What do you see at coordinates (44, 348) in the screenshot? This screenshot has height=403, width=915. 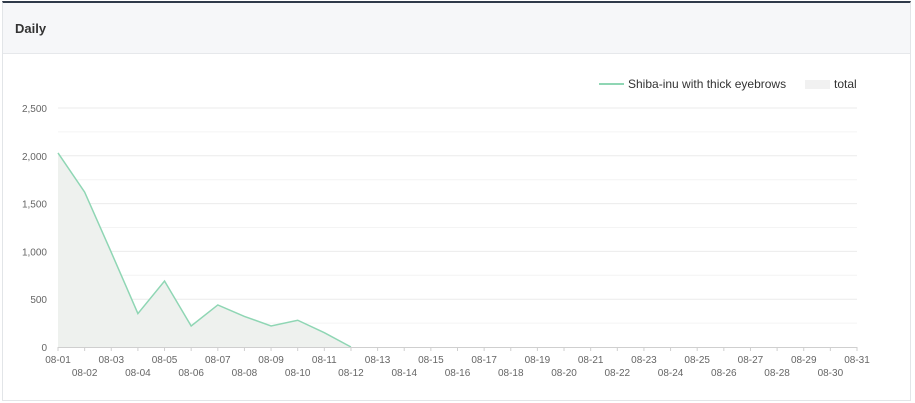 I see `y-tick-label: 0` at bounding box center [44, 348].